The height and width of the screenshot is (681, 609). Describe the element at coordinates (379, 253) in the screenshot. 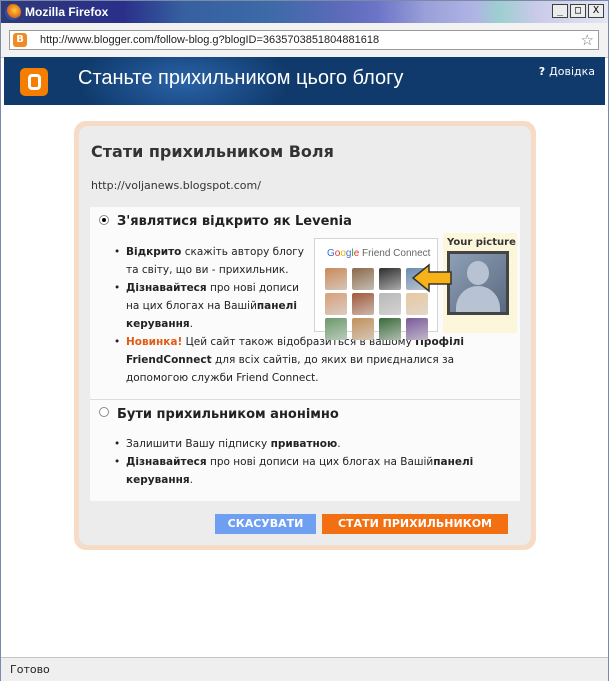

I see `google-friend-connect-logo: Google Friend Connect` at that location.